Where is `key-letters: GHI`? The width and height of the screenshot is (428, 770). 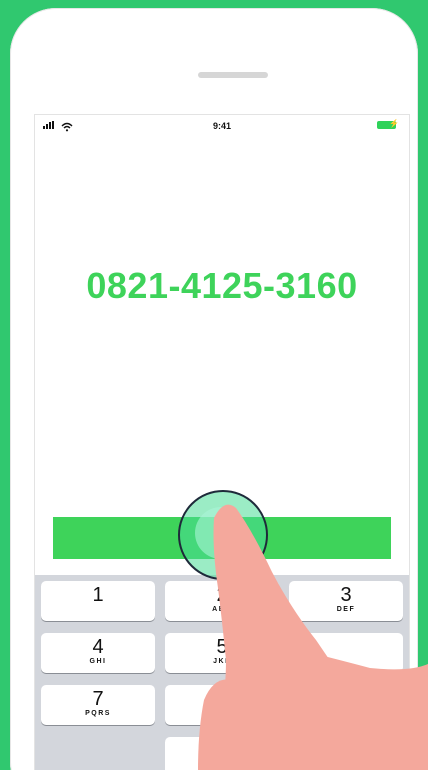
key-letters: GHI is located at coordinates (98, 661).